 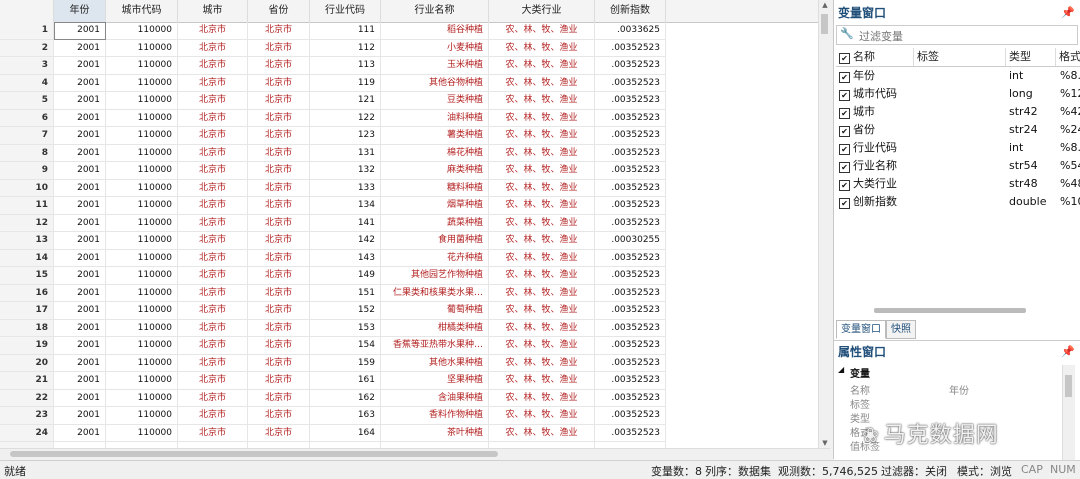 I want to click on cell-industry-code: 121, so click(x=345, y=101).